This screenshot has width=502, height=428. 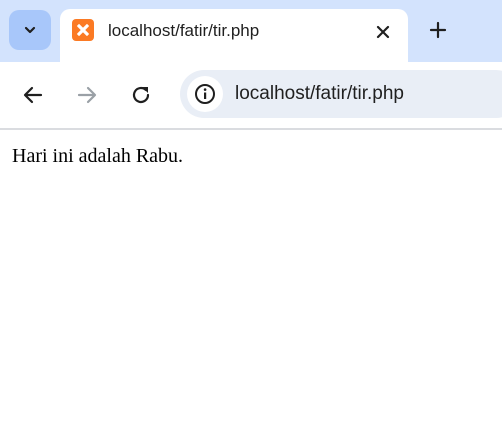 I want to click on reload-button, so click(x=141, y=95).